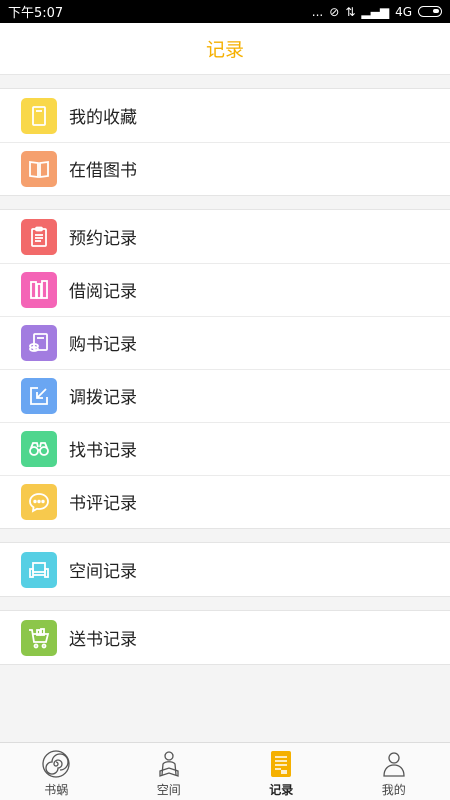  What do you see at coordinates (103, 572) in the screenshot?
I see `record-item-label: 空间记录` at bounding box center [103, 572].